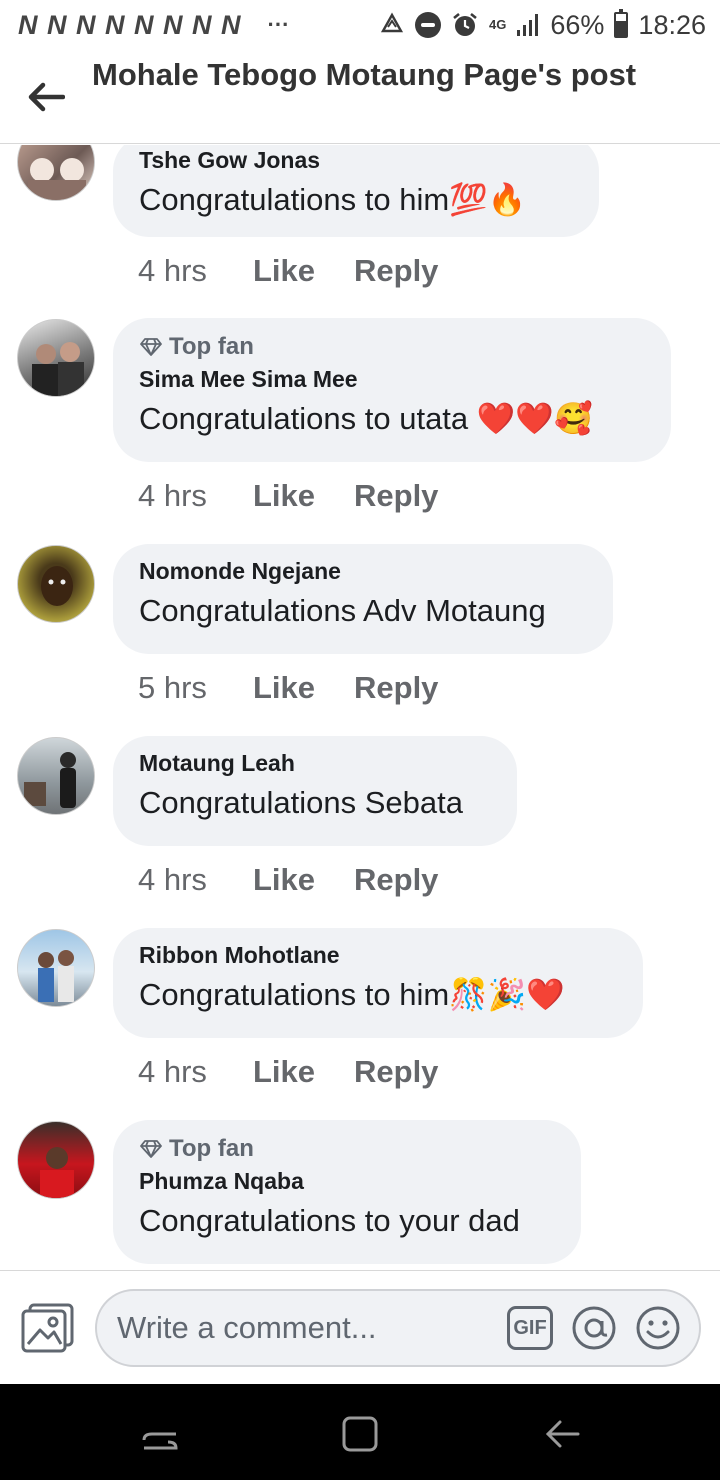 This screenshot has width=720, height=1480. I want to click on comment-input, so click(307, 1328).